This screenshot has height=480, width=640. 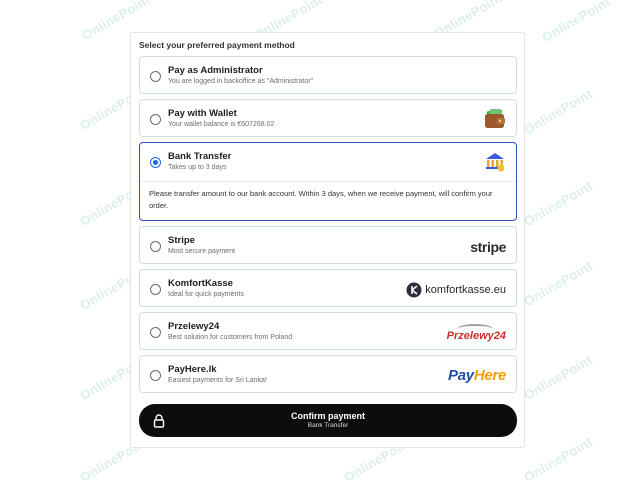 I want to click on option-title: Bank Transfer, so click(x=200, y=156).